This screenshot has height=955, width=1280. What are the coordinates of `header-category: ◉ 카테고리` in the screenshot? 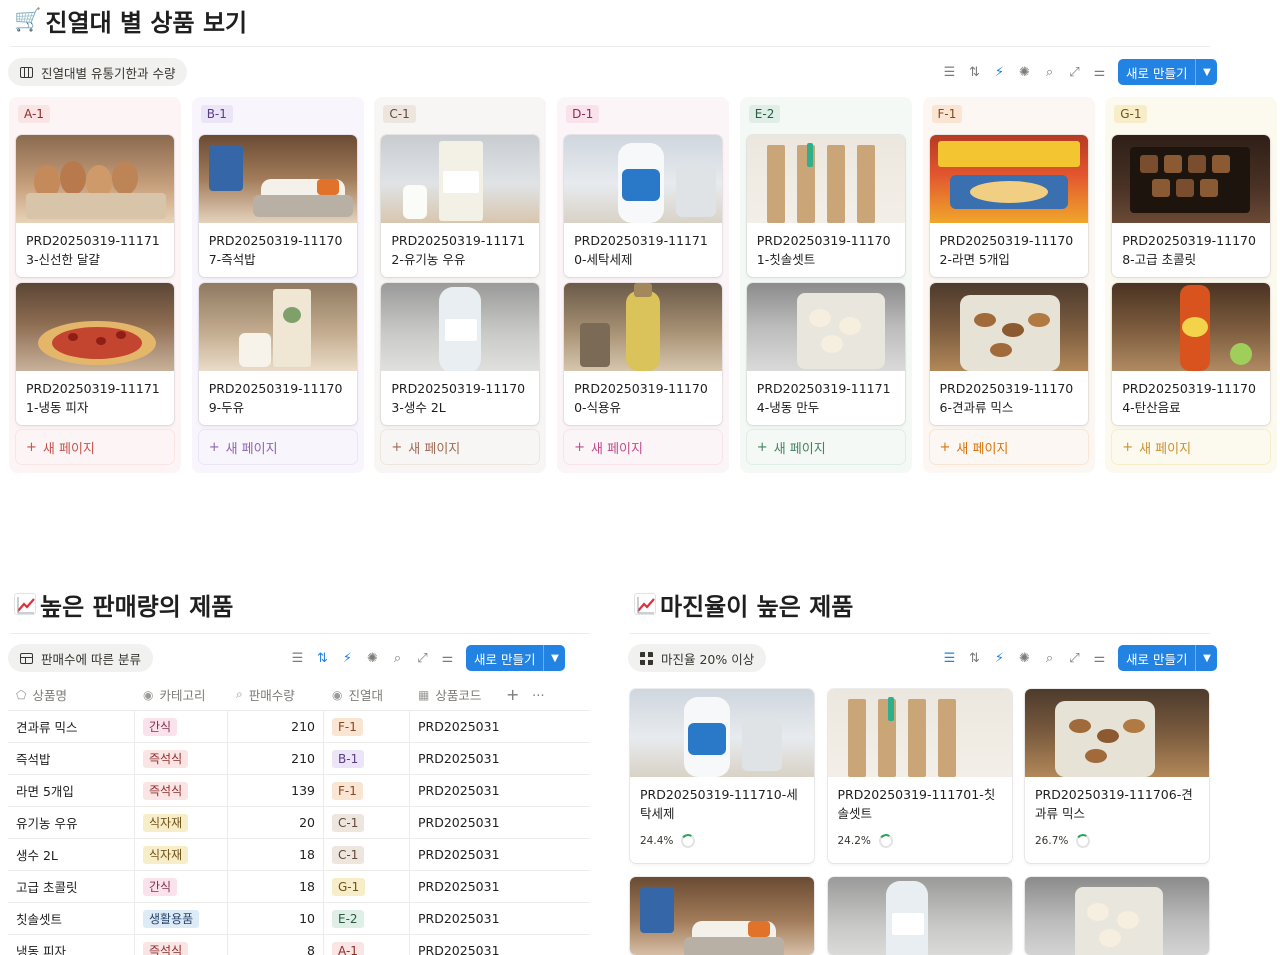 It's located at (181, 694).